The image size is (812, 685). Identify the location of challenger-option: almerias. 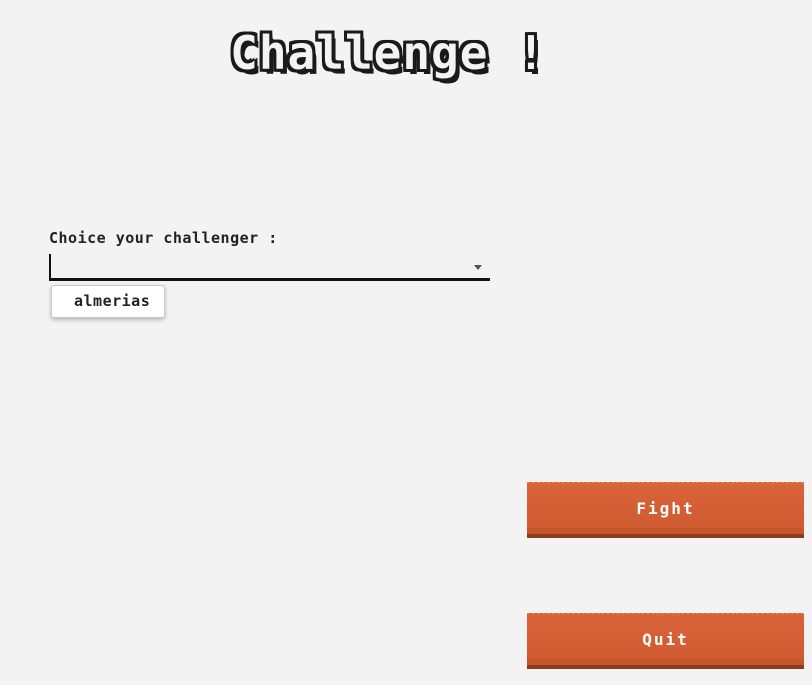
(108, 301).